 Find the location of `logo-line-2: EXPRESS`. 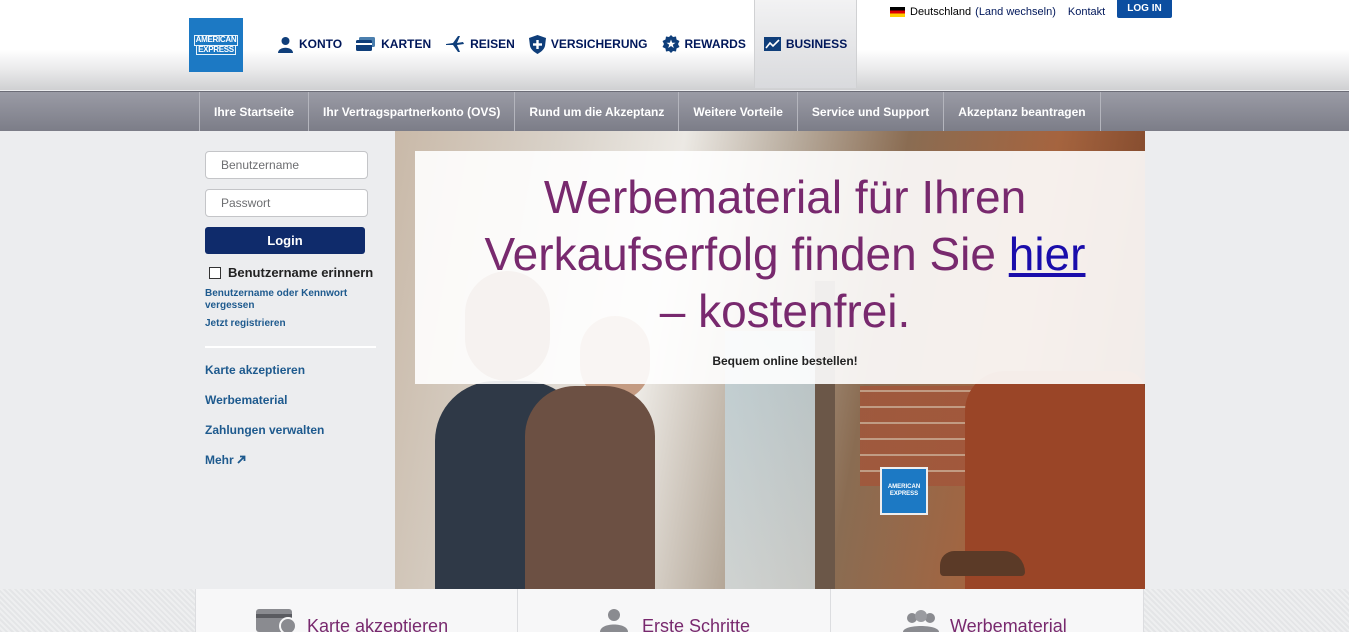

logo-line-2: EXPRESS is located at coordinates (216, 49).